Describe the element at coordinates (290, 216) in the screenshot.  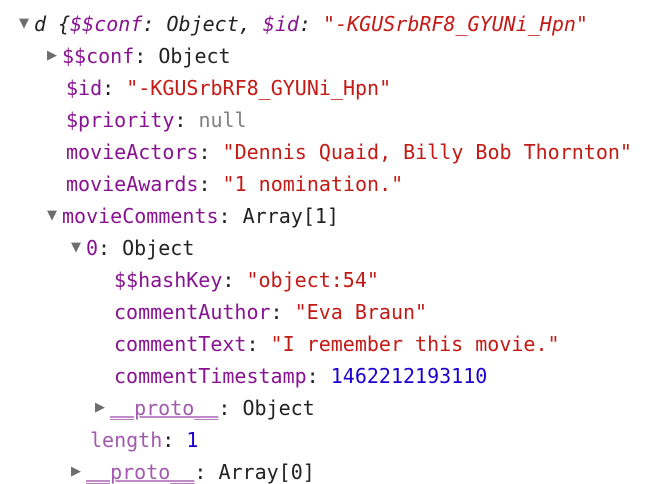
I see `property-value: Array[1]` at that location.